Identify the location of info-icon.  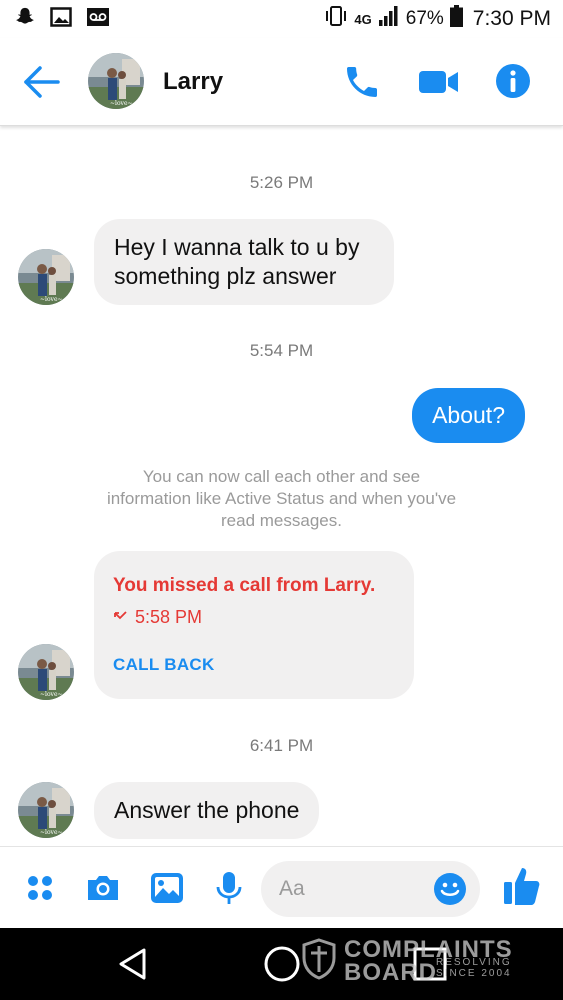
(514, 82).